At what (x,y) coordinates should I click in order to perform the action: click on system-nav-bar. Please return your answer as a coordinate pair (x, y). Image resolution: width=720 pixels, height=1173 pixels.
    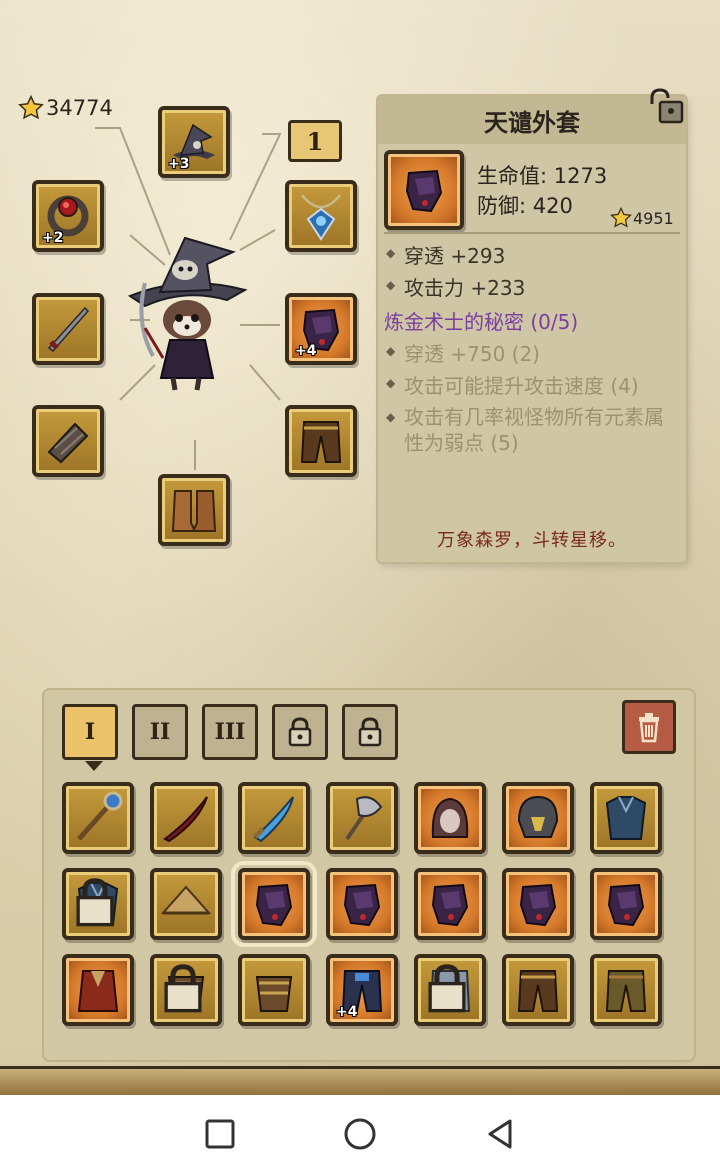
    Looking at the image, I should click on (360, 1134).